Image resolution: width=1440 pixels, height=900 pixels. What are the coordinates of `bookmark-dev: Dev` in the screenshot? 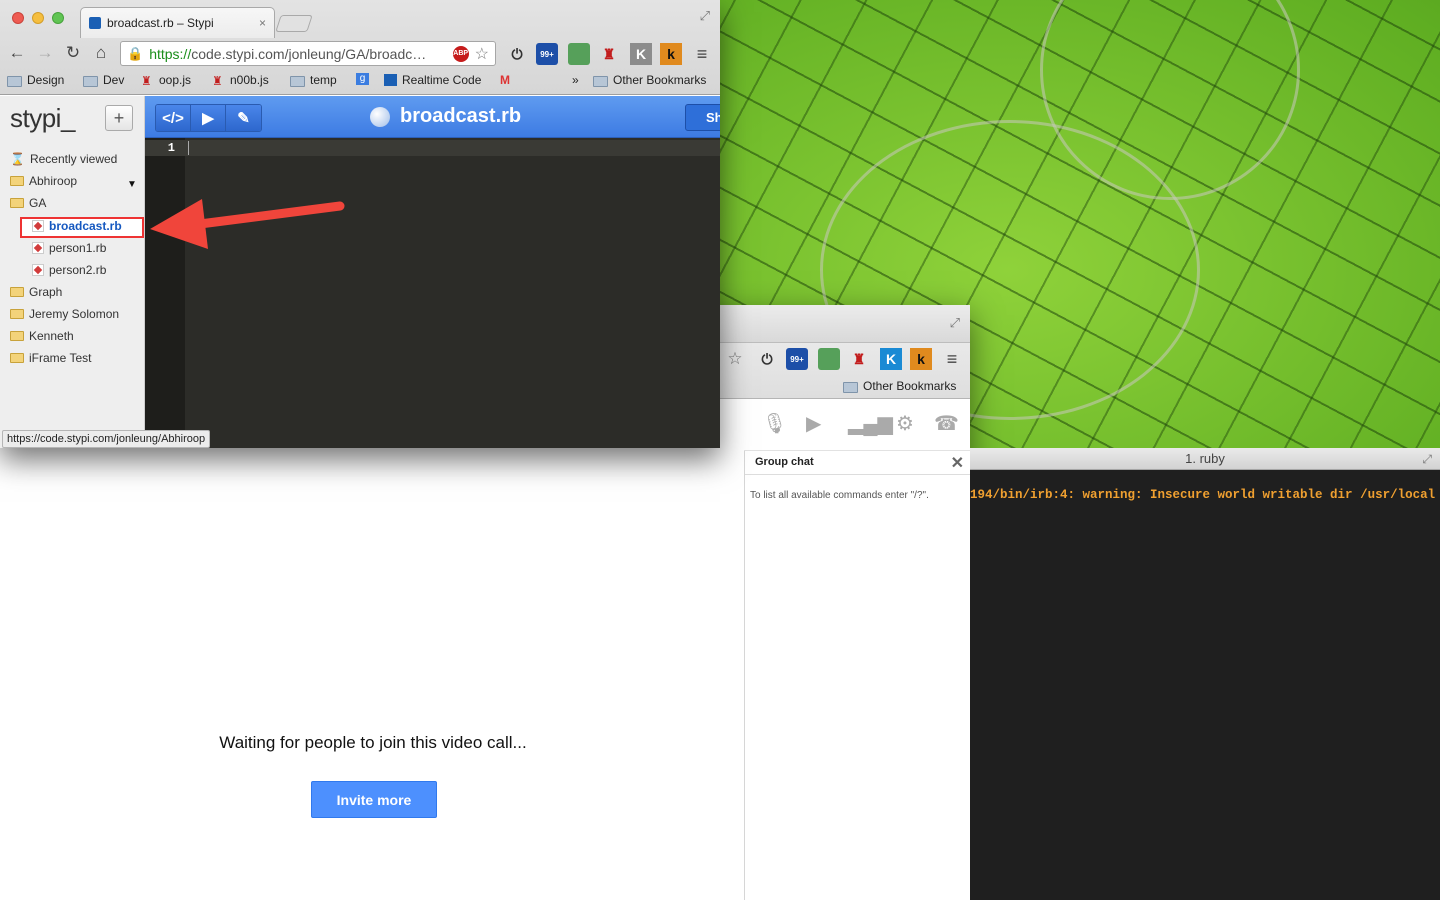 It's located at (103, 80).